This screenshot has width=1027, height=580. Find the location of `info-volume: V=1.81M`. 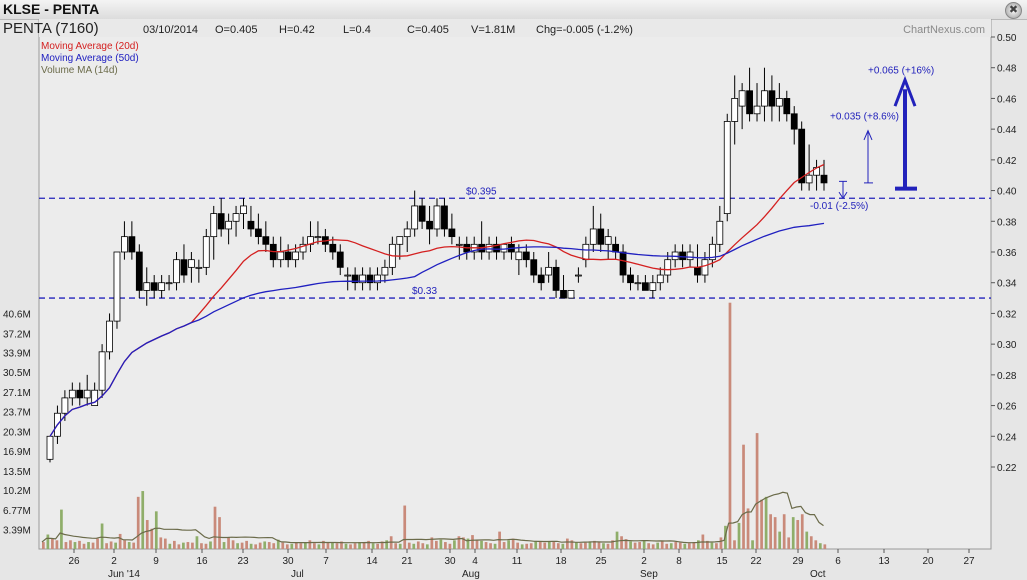

info-volume: V=1.81M is located at coordinates (493, 30).